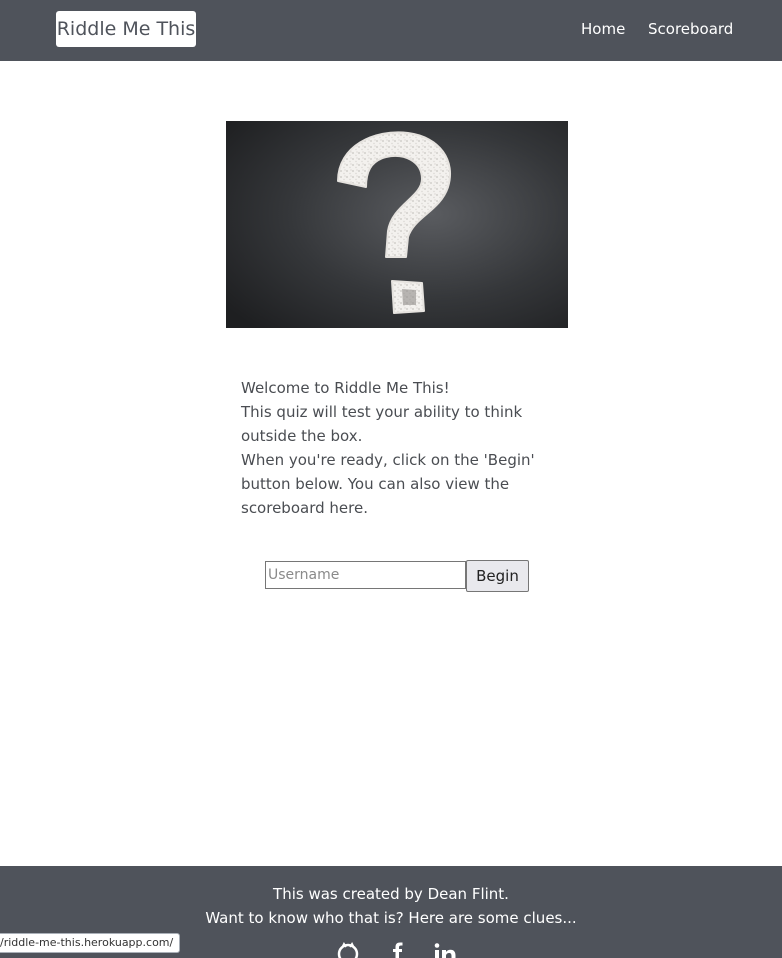  I want to click on intro-welcome: Welcome to Riddle Me This!, so click(345, 388).